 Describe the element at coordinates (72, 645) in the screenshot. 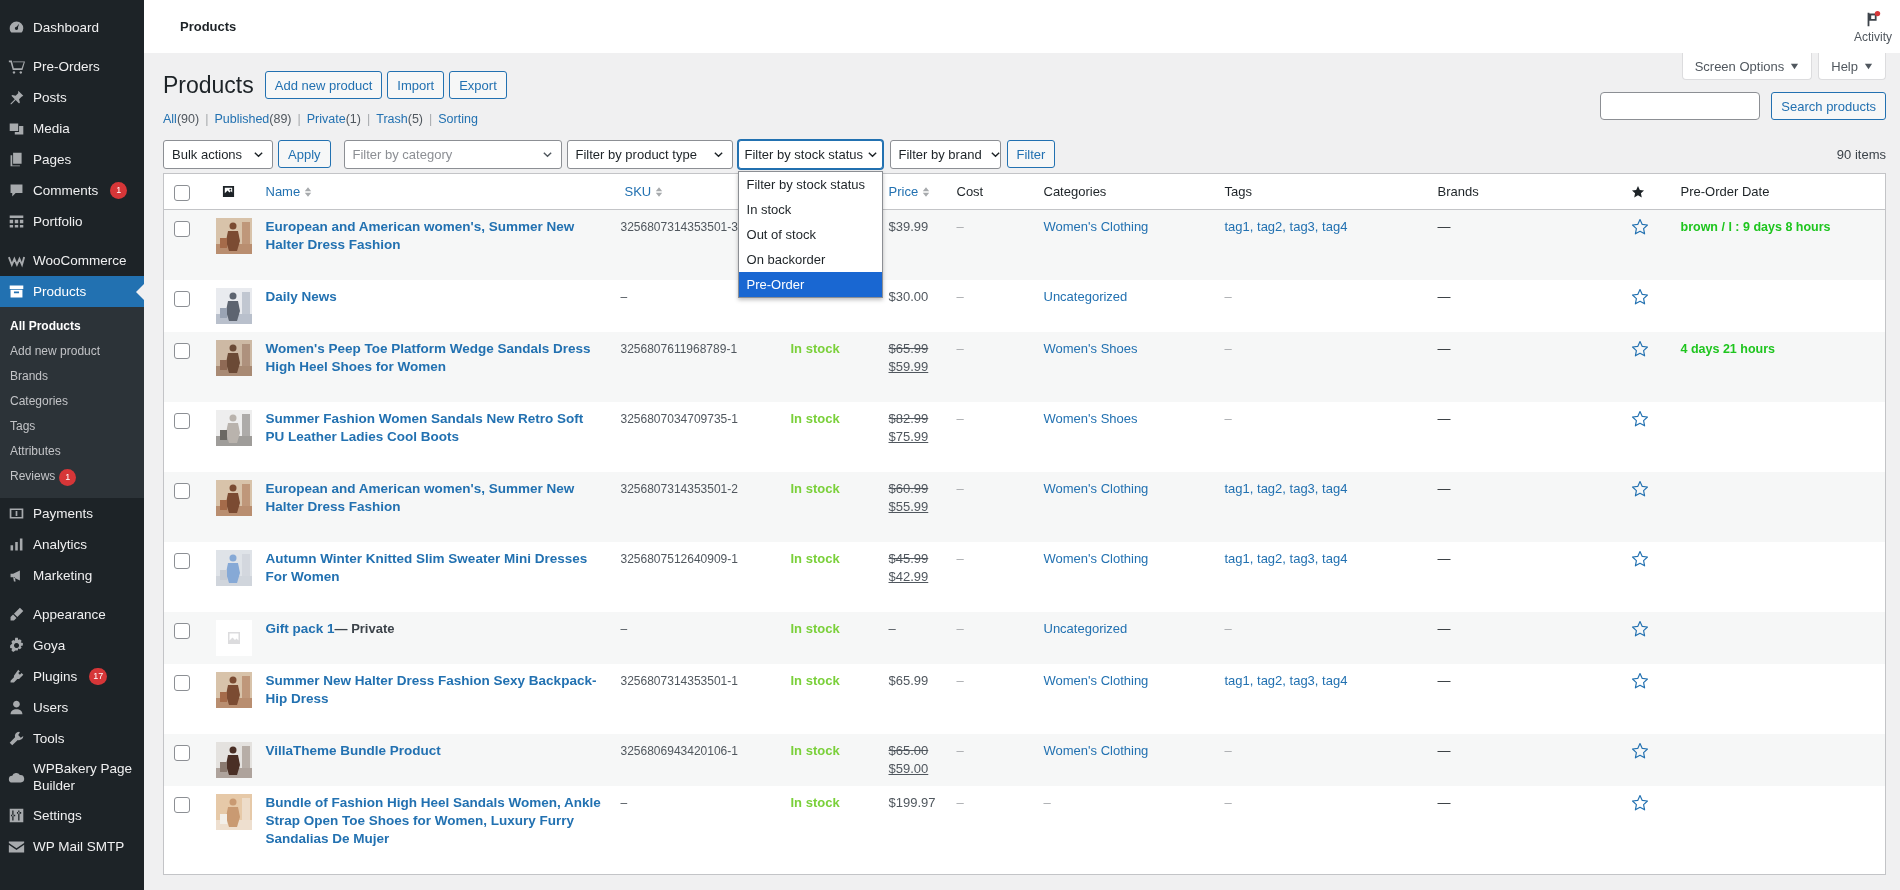

I see `menu-item: Goya` at that location.